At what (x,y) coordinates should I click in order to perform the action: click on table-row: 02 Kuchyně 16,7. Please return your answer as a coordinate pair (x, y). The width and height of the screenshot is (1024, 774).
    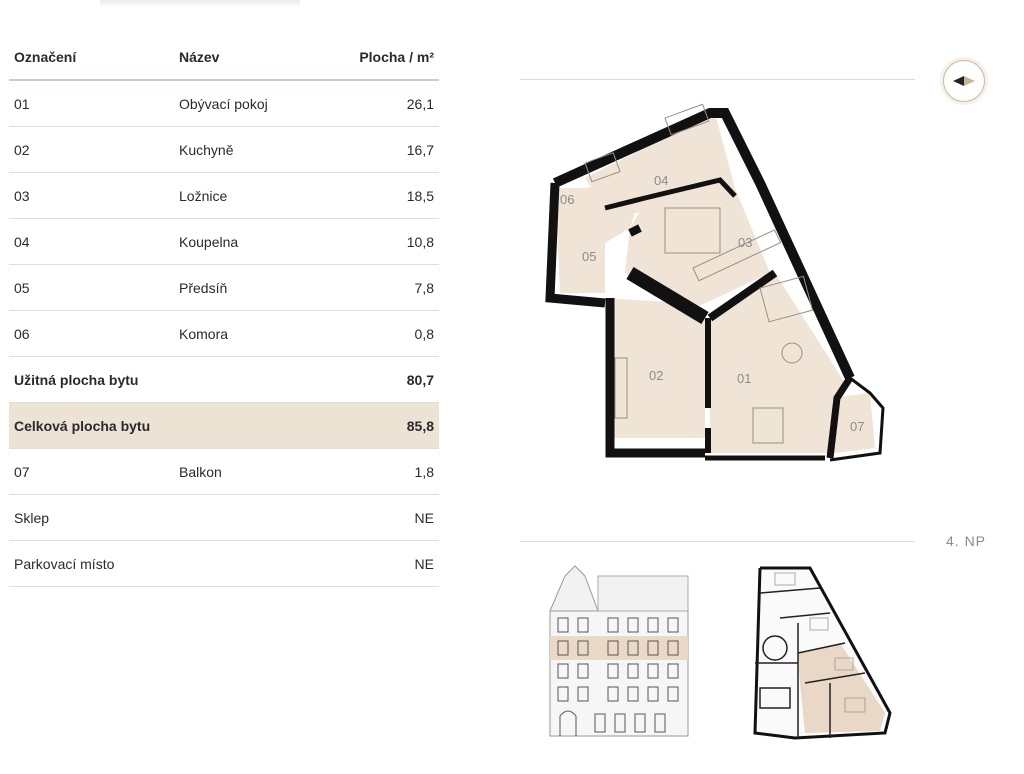
    Looking at the image, I should click on (224, 150).